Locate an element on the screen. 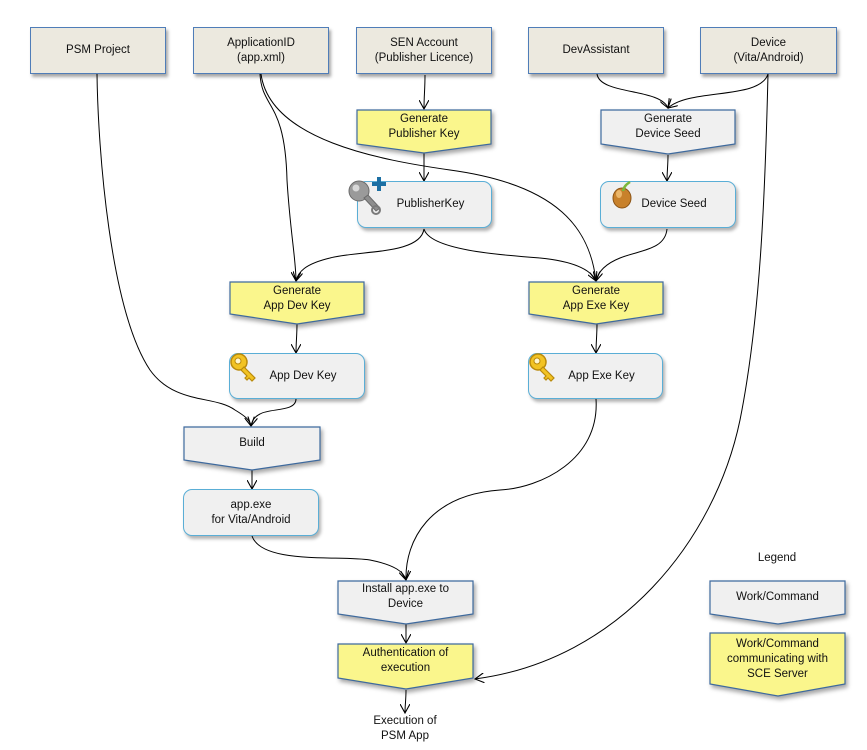 Image resolution: width=867 pixels, height=750 pixels. artifact-label: Device Seed is located at coordinates (674, 204).